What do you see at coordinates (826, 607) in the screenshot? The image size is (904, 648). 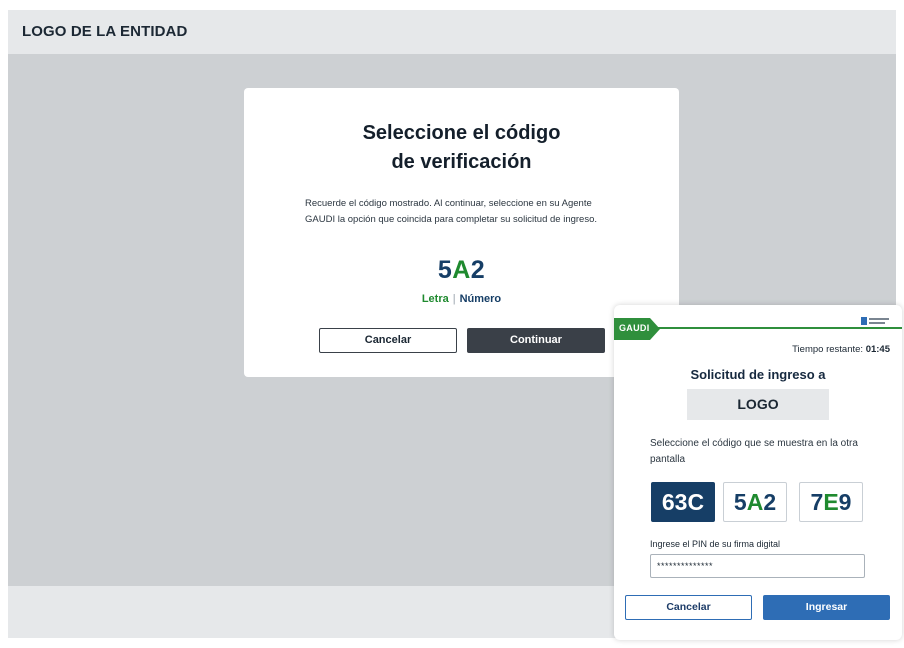 I see `agent-submit-button: Ingresar` at bounding box center [826, 607].